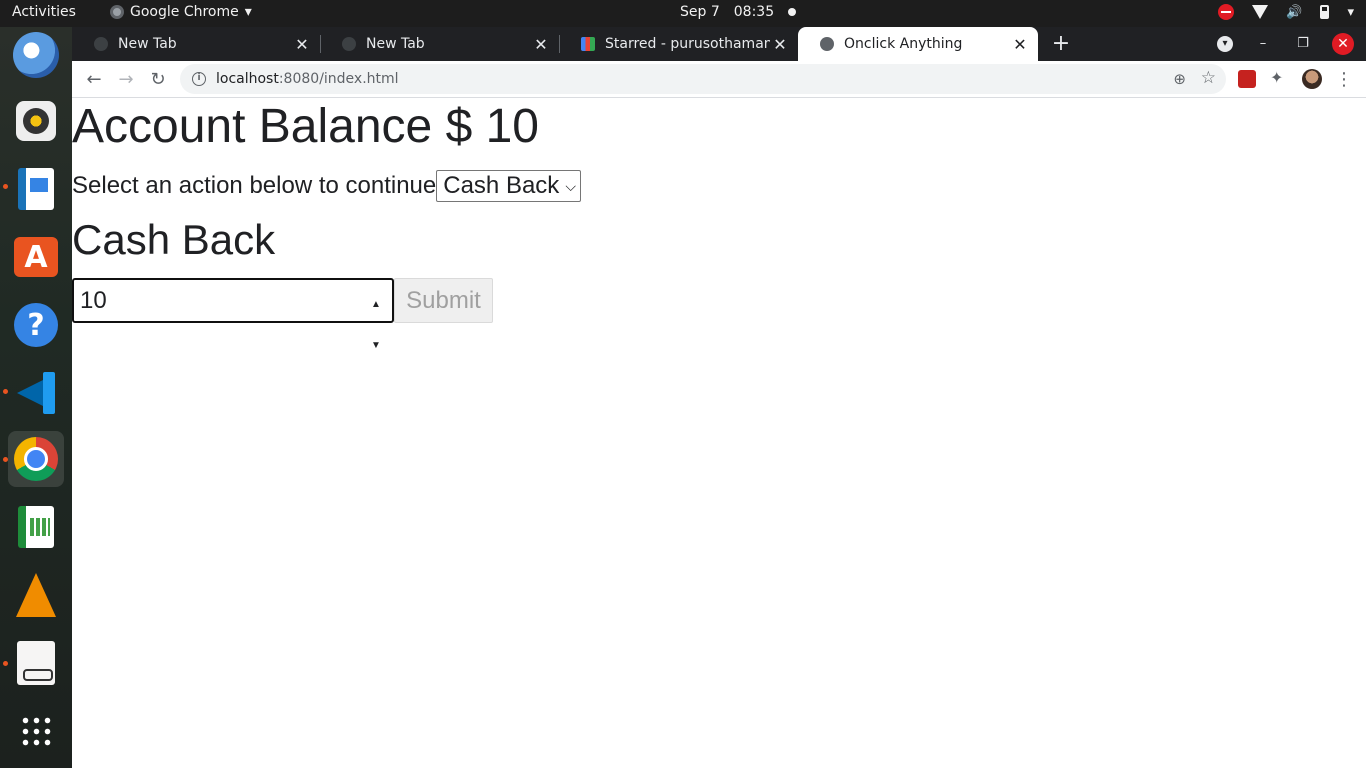  I want to click on vscode-icon, so click(36, 393).